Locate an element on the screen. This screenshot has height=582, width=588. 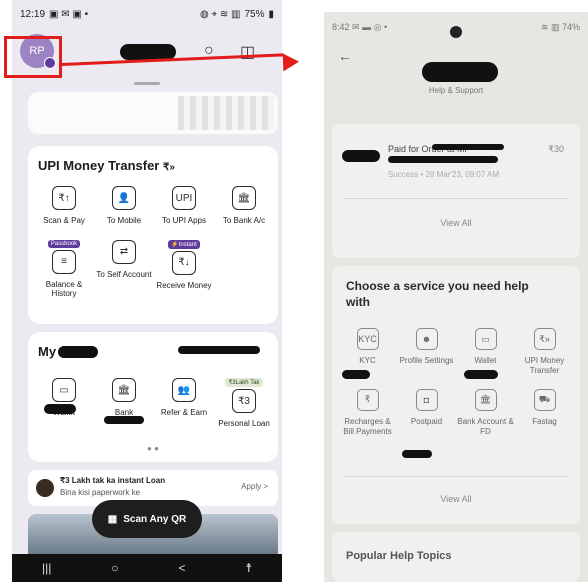
order-amount: ₹30 is located at coordinates (556, 149).